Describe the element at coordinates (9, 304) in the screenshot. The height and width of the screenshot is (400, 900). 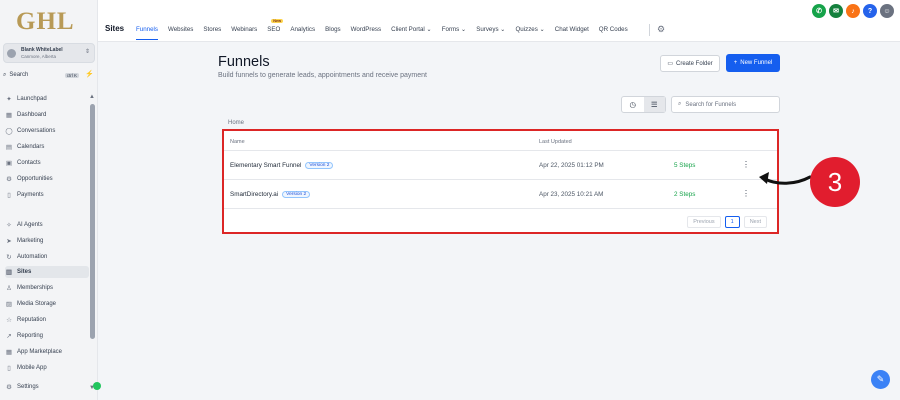
I see `media-icon: ▨` at that location.